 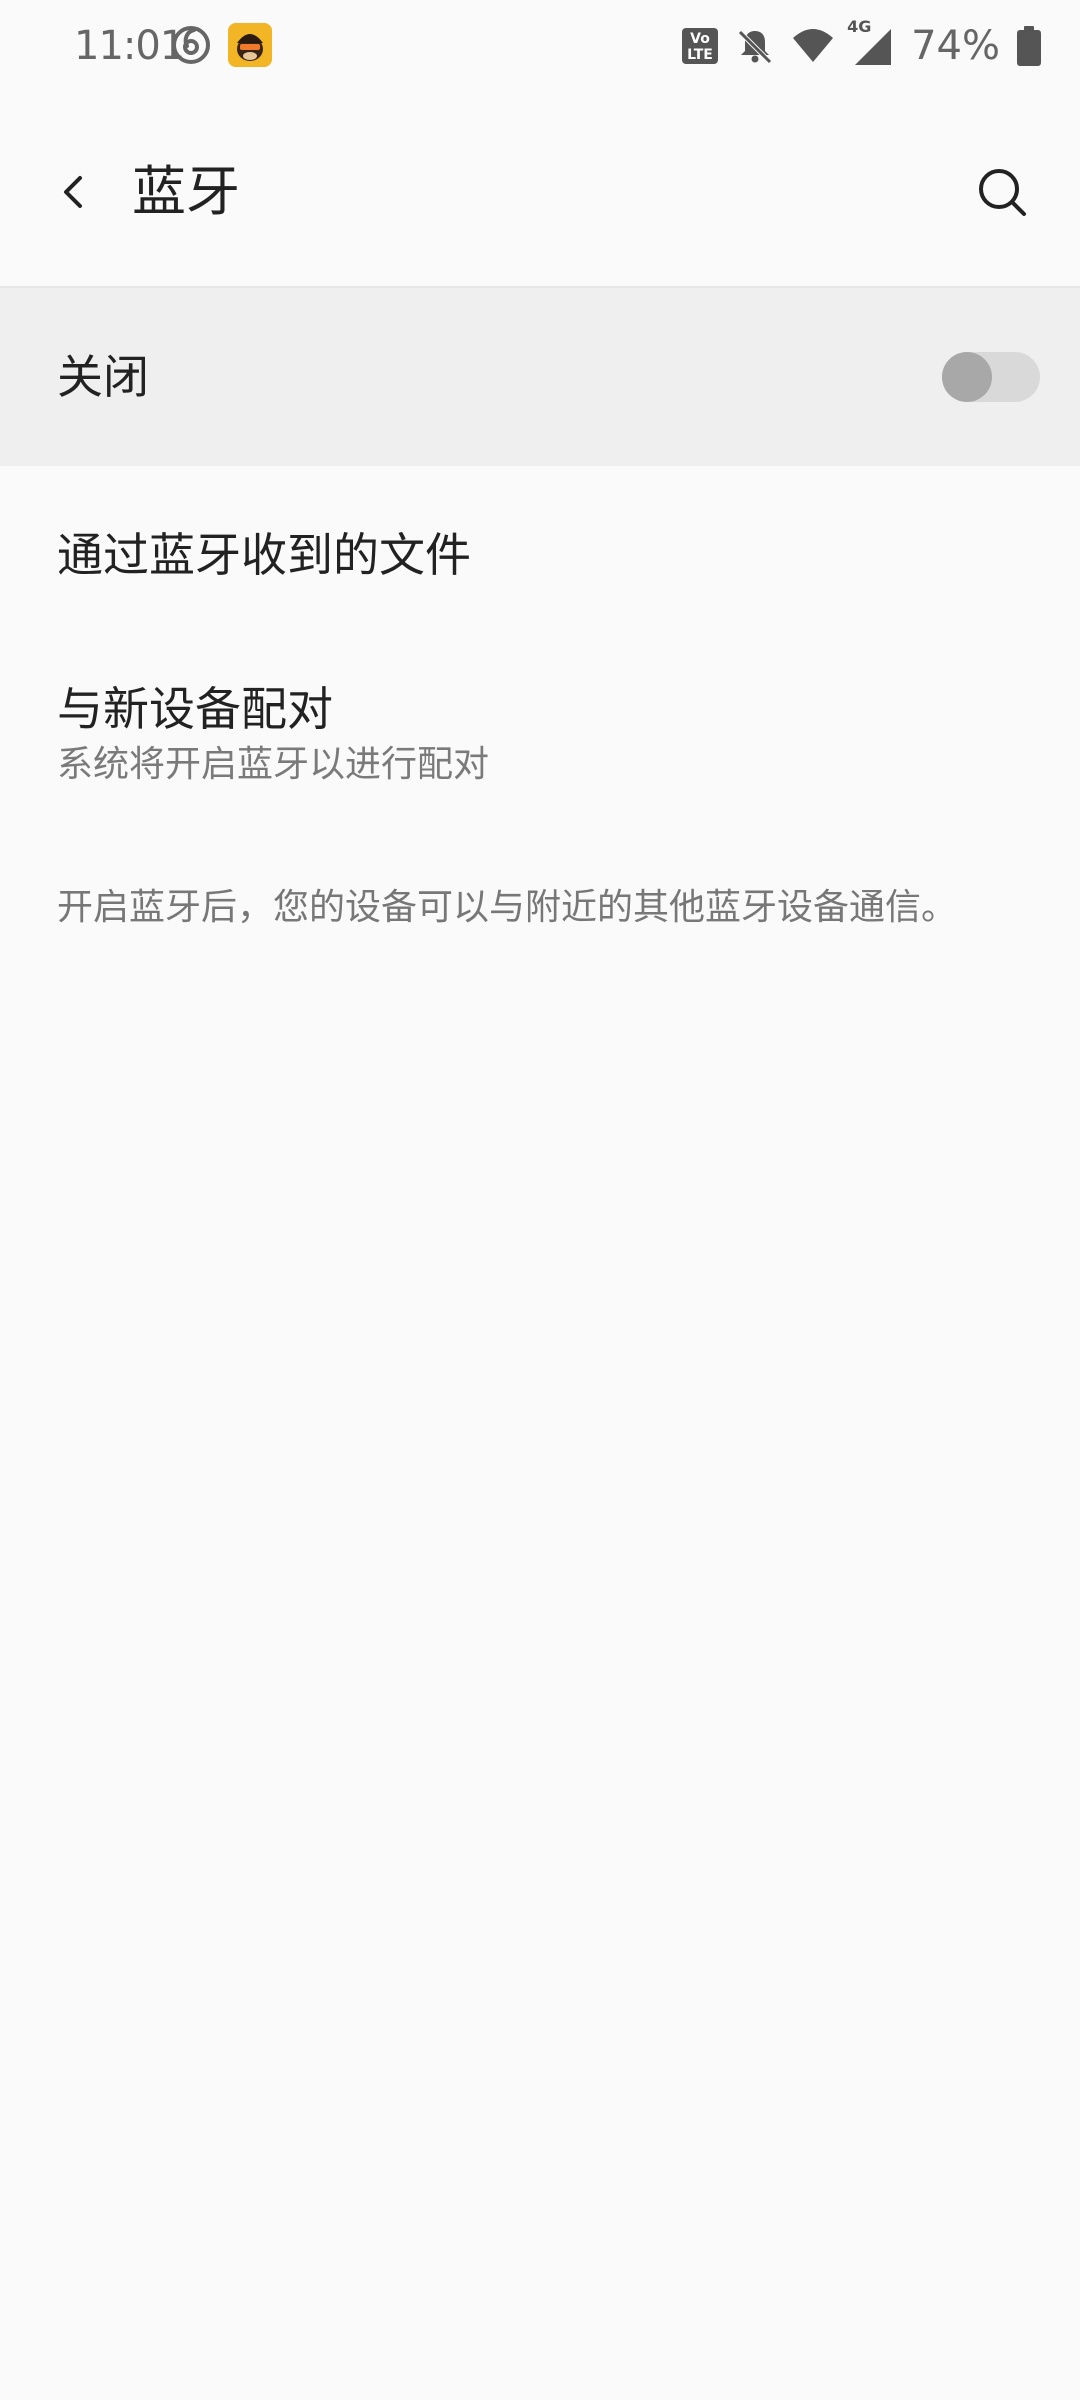 I want to click on status-time: 11:01, so click(x=129, y=46).